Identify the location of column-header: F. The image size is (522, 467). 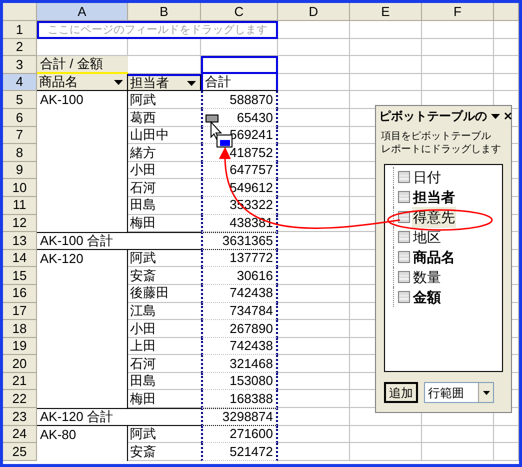
(458, 12).